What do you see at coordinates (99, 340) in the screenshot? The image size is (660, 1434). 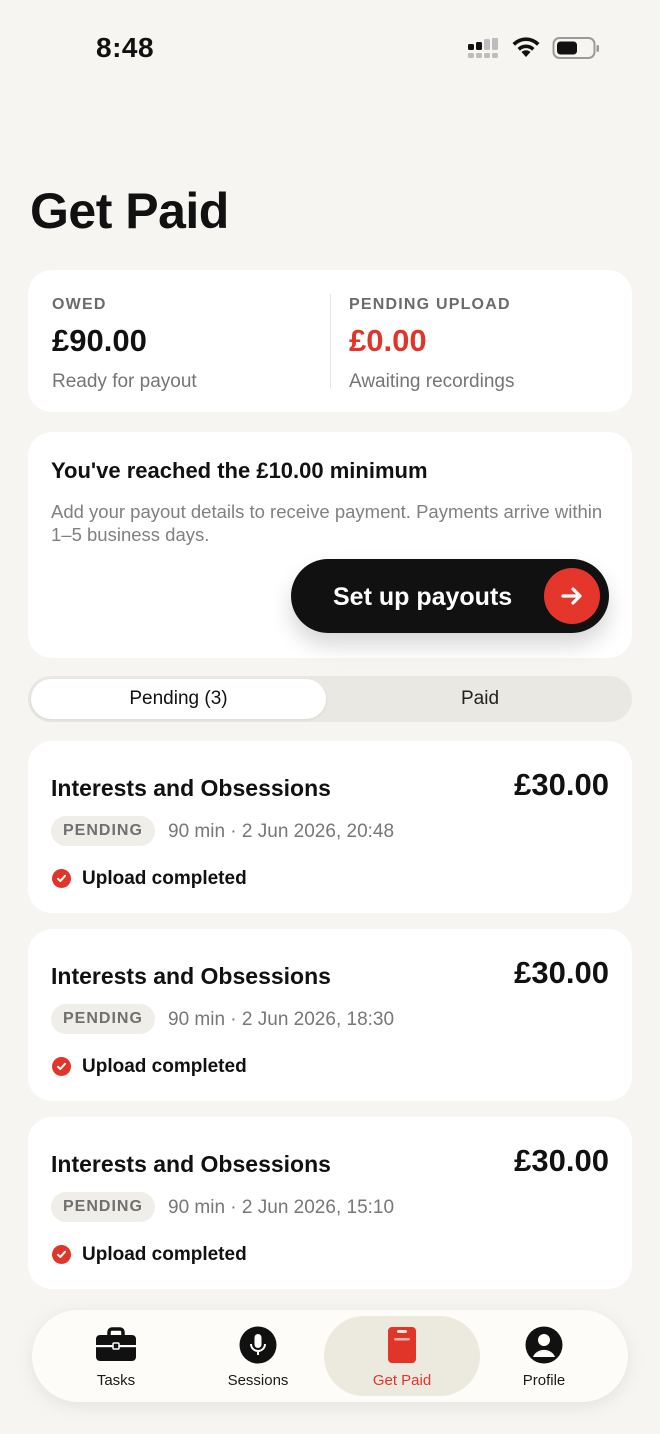 I see `owed-amount: £90.00` at bounding box center [99, 340].